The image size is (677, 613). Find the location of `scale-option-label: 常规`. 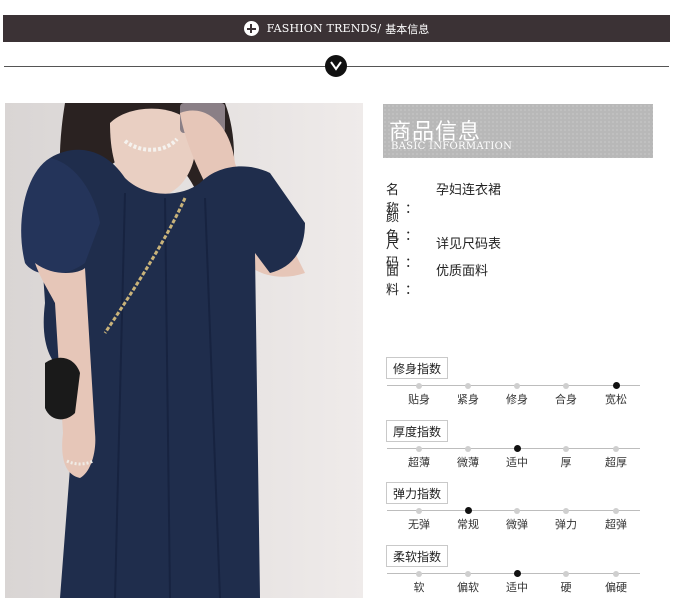

scale-option-label: 常规 is located at coordinates (468, 524).